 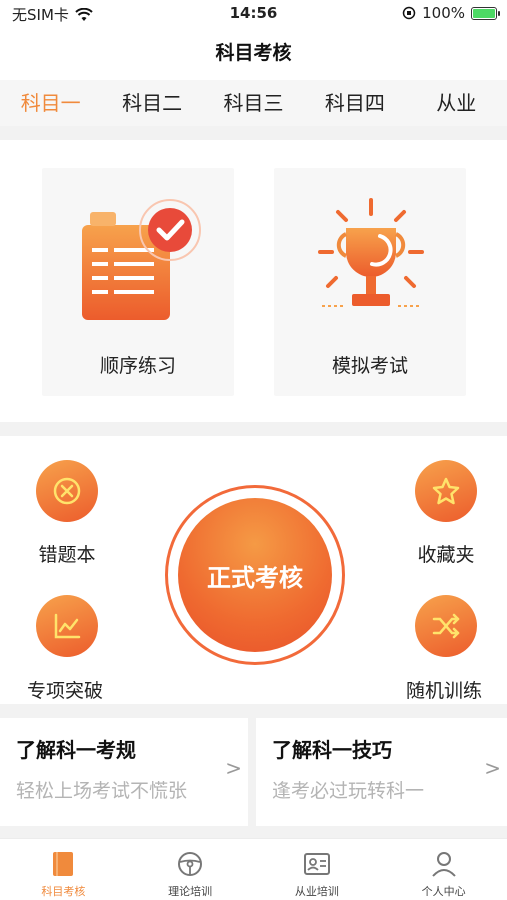 I want to click on star-icon, so click(x=446, y=491).